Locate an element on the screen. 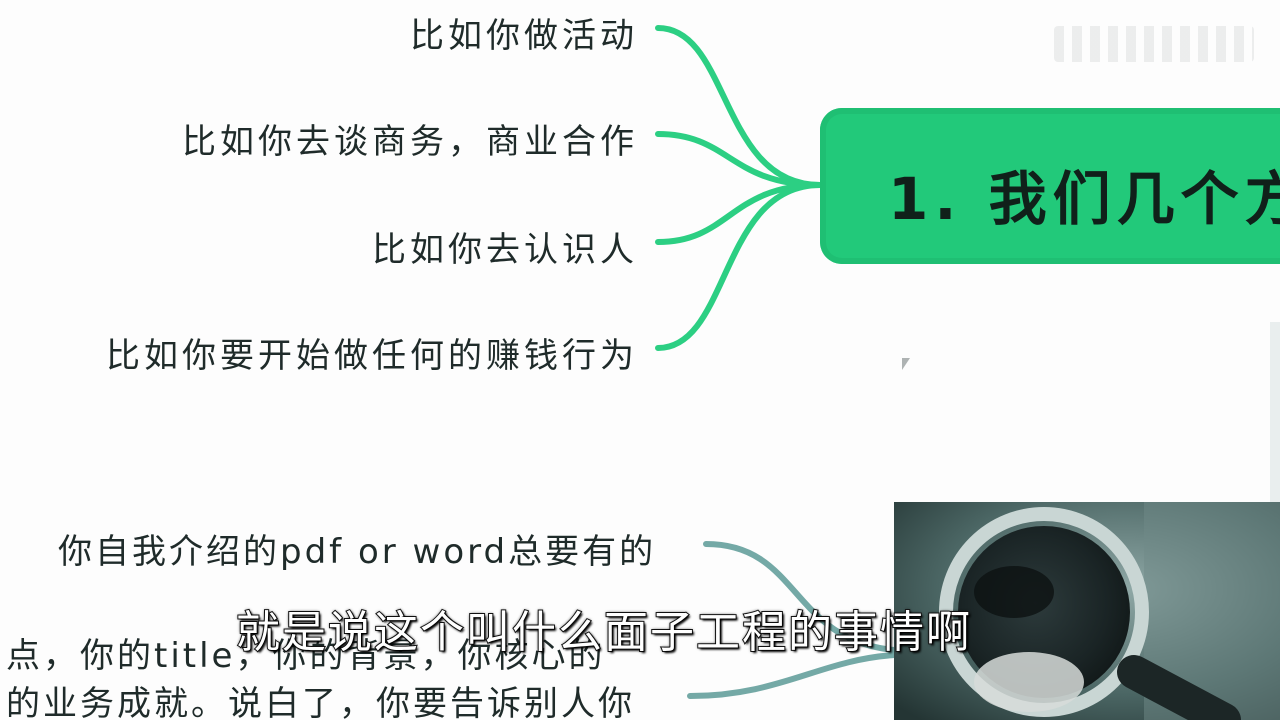 The width and height of the screenshot is (1280, 720). topic-title: 1. 我们几个方 is located at coordinates (1084, 199).